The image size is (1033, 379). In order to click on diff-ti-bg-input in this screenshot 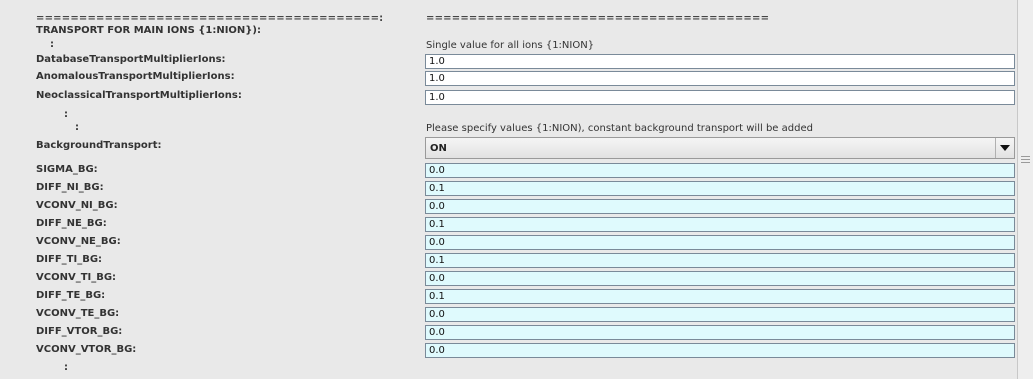, I will do `click(720, 260)`.